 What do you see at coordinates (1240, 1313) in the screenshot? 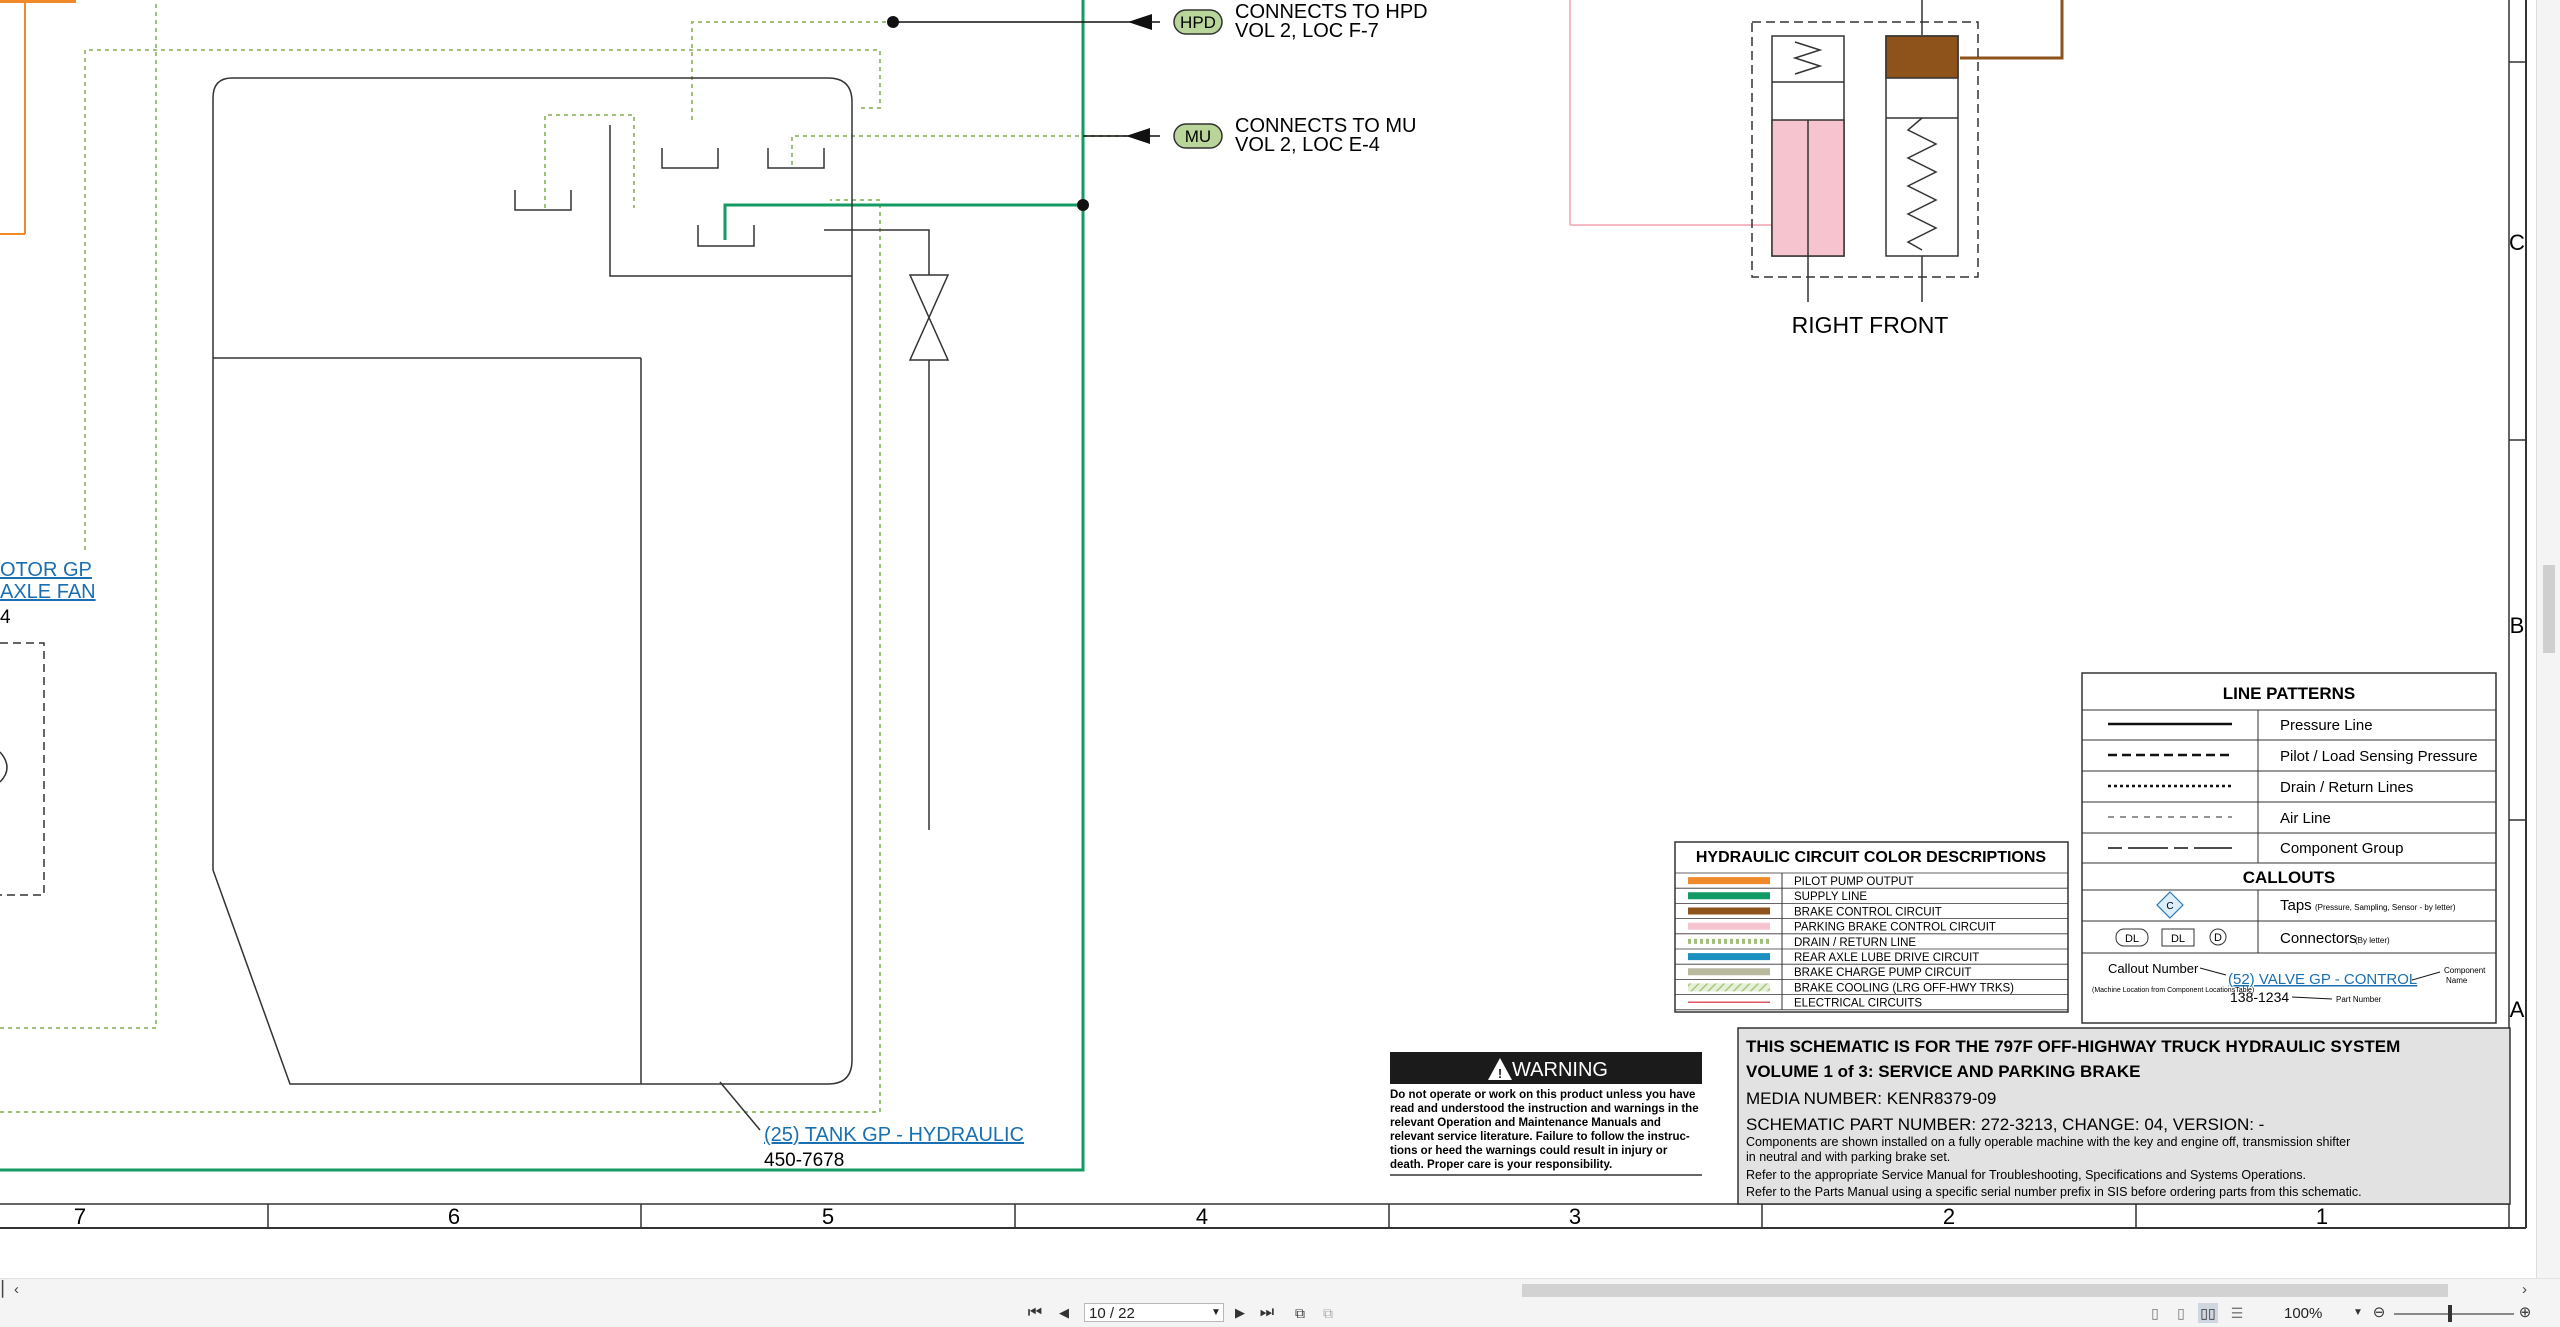
I see `next-page-button: ▶` at bounding box center [1240, 1313].